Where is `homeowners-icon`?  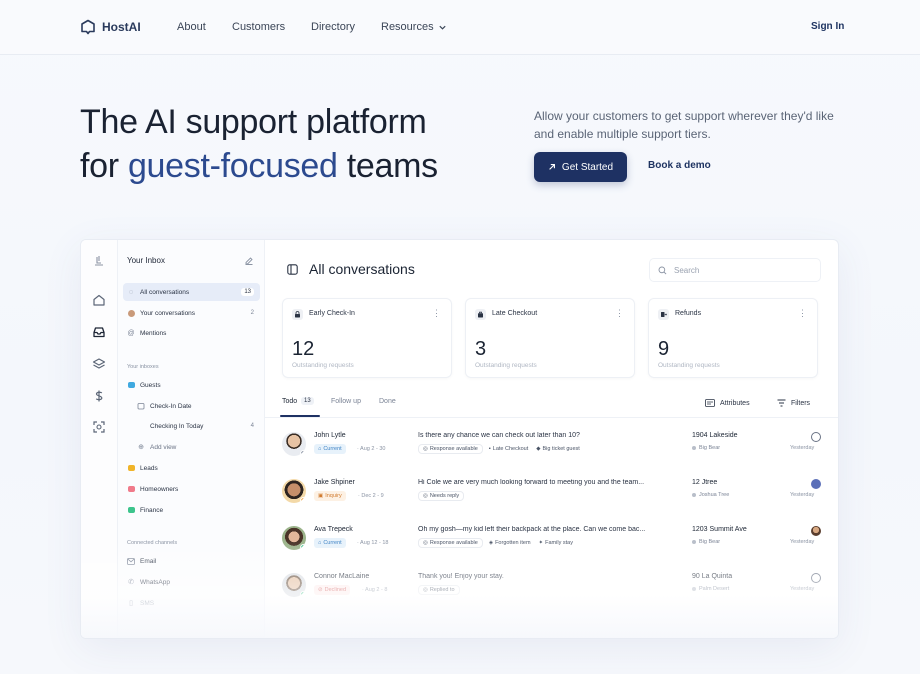 homeowners-icon is located at coordinates (131, 489).